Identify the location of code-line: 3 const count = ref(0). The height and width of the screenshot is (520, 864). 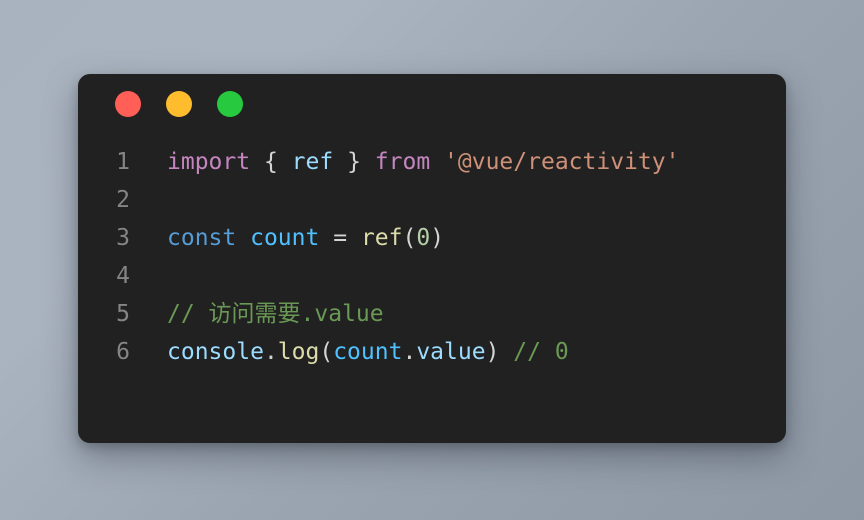
(432, 238).